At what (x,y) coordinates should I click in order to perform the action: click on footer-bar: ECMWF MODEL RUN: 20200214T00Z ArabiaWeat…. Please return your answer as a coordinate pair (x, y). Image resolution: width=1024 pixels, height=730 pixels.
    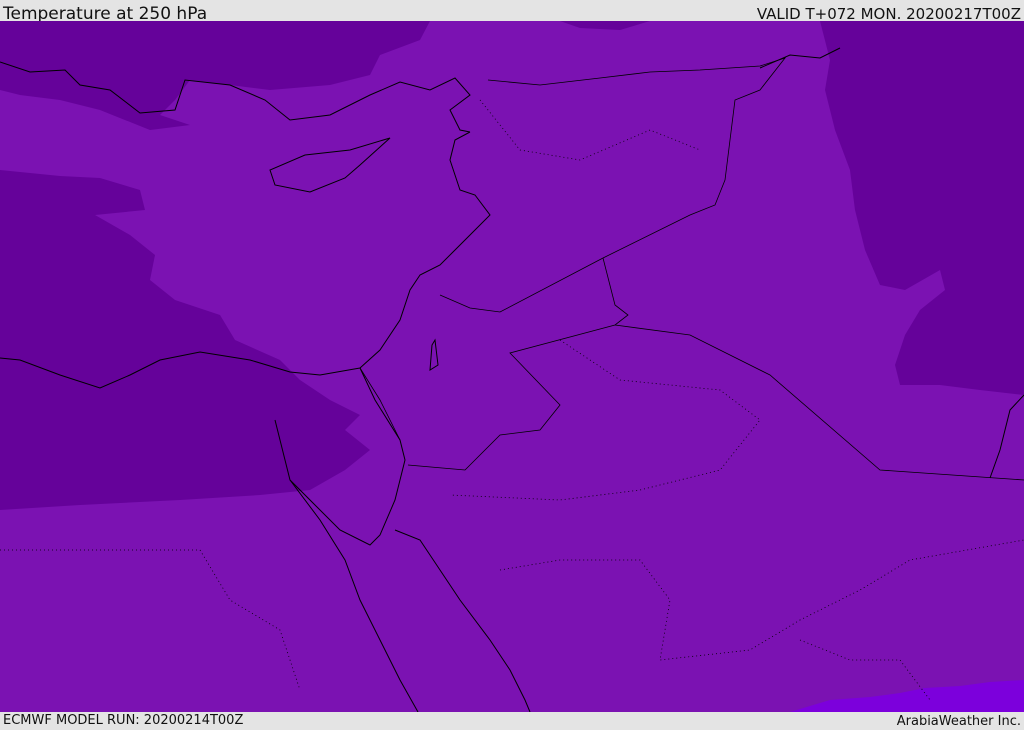
    Looking at the image, I should click on (512, 720).